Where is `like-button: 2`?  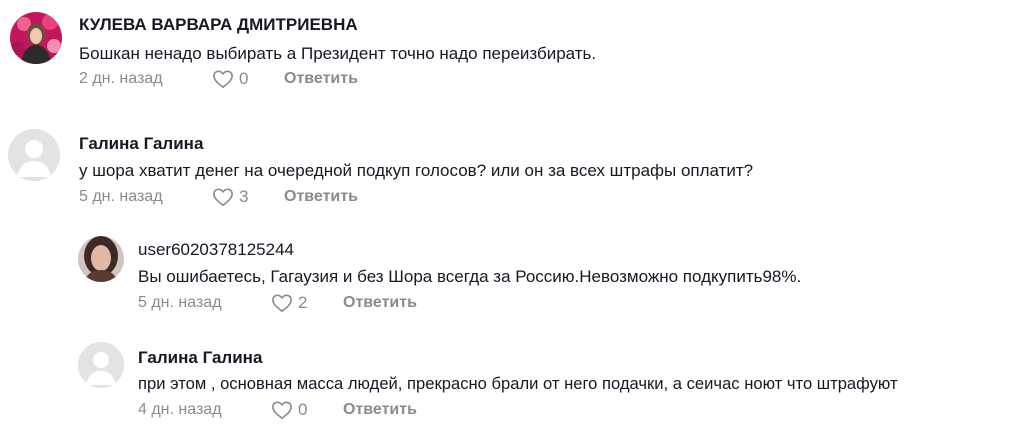
like-button: 2 is located at coordinates (307, 303).